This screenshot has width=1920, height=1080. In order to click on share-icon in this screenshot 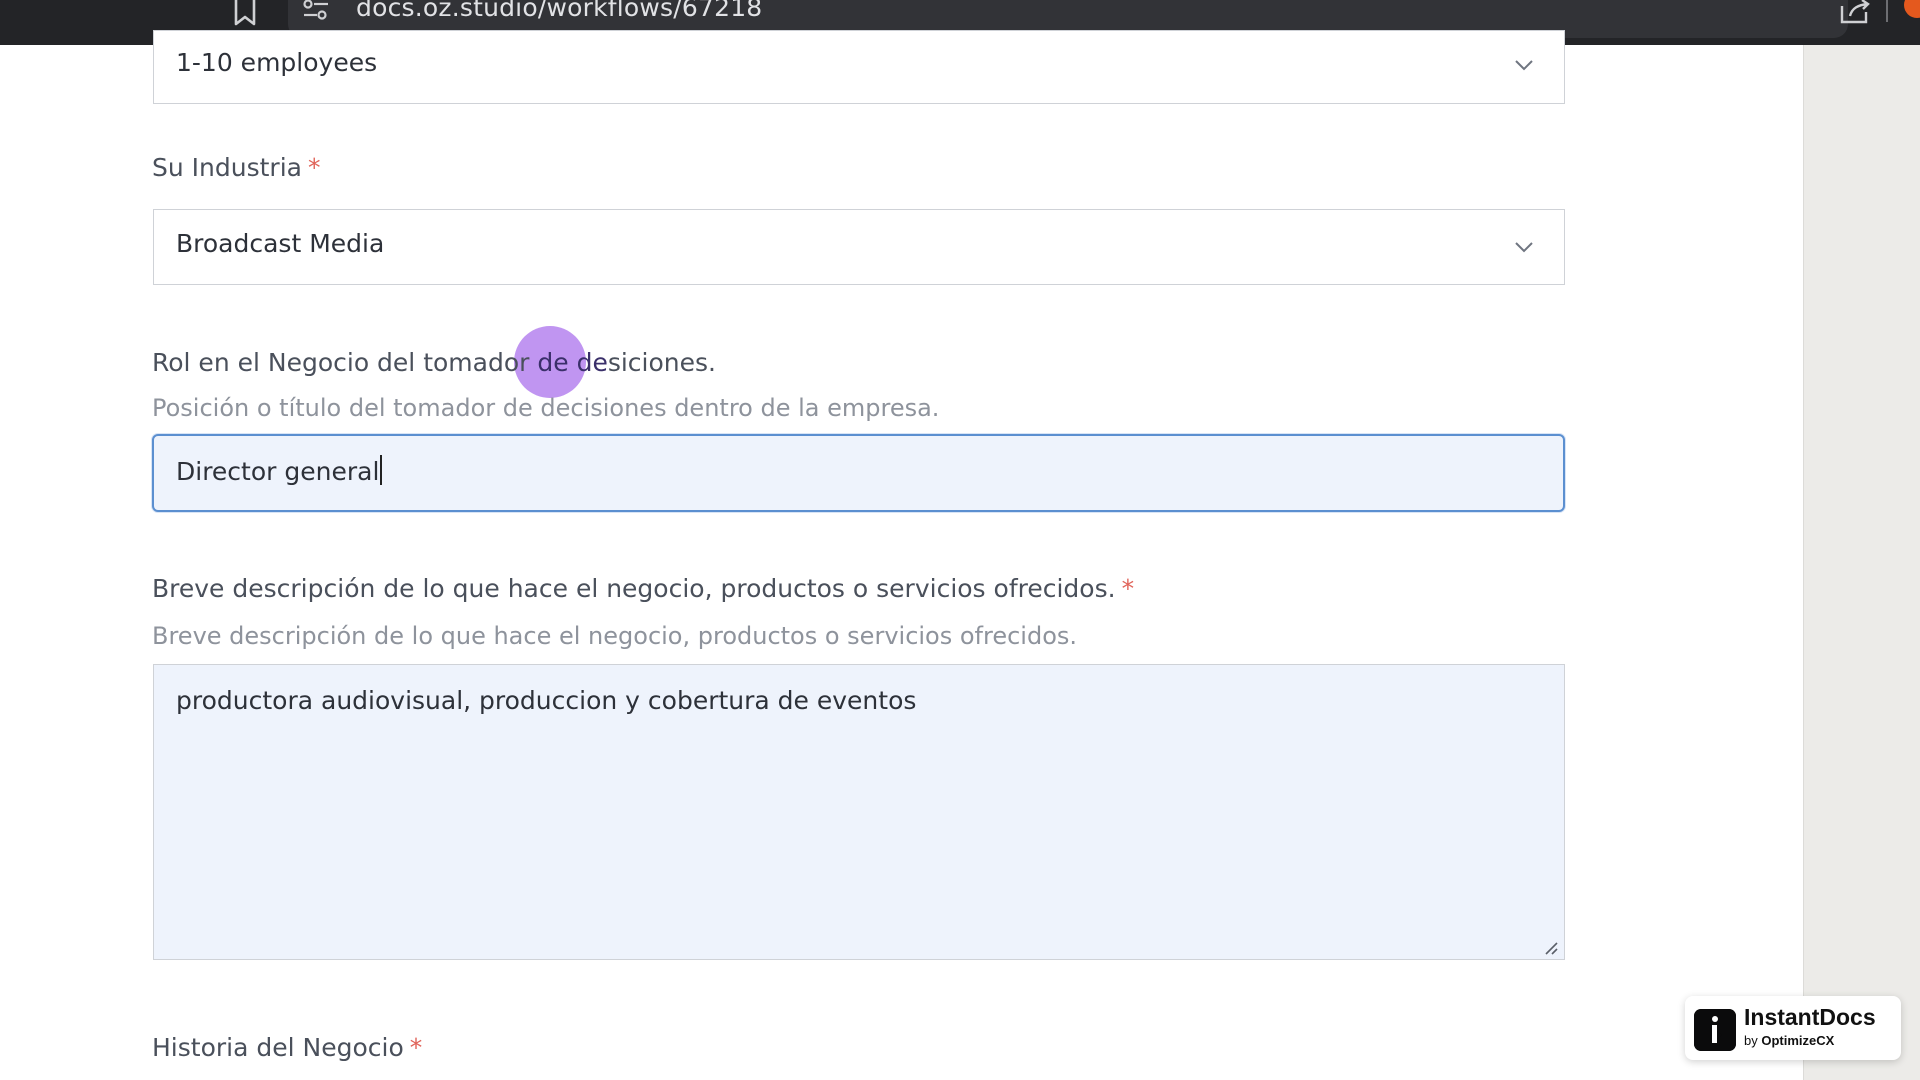, I will do `click(1855, 12)`.